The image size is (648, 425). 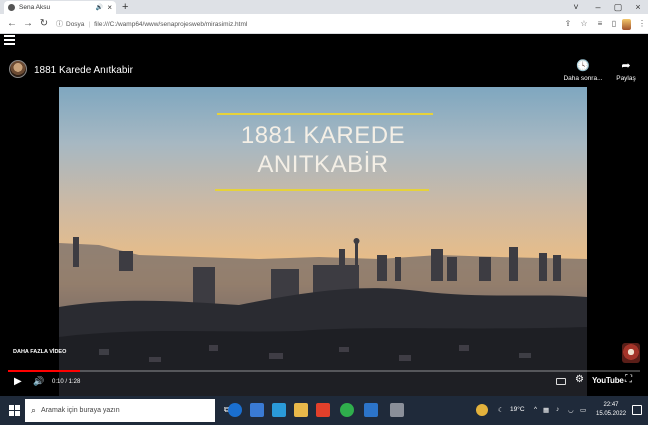 What do you see at coordinates (66, 382) in the screenshot?
I see `time-display: 0:10 / 1:28` at bounding box center [66, 382].